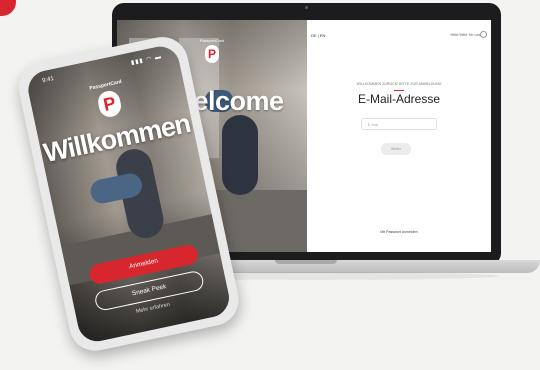 This screenshot has height=370, width=540. What do you see at coordinates (146, 60) in the screenshot?
I see `status-icons: ▮▮▮ ◠ ▬` at bounding box center [146, 60].